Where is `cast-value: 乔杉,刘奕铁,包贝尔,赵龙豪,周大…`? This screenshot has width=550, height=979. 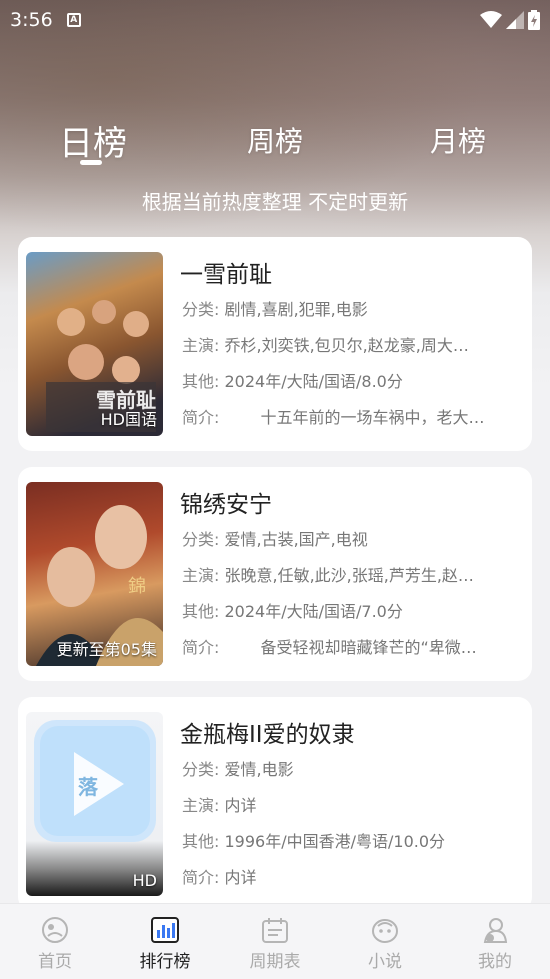
cast-value: 乔杉,刘奕铁,包贝尔,赵龙豪,周大… is located at coordinates (346, 345).